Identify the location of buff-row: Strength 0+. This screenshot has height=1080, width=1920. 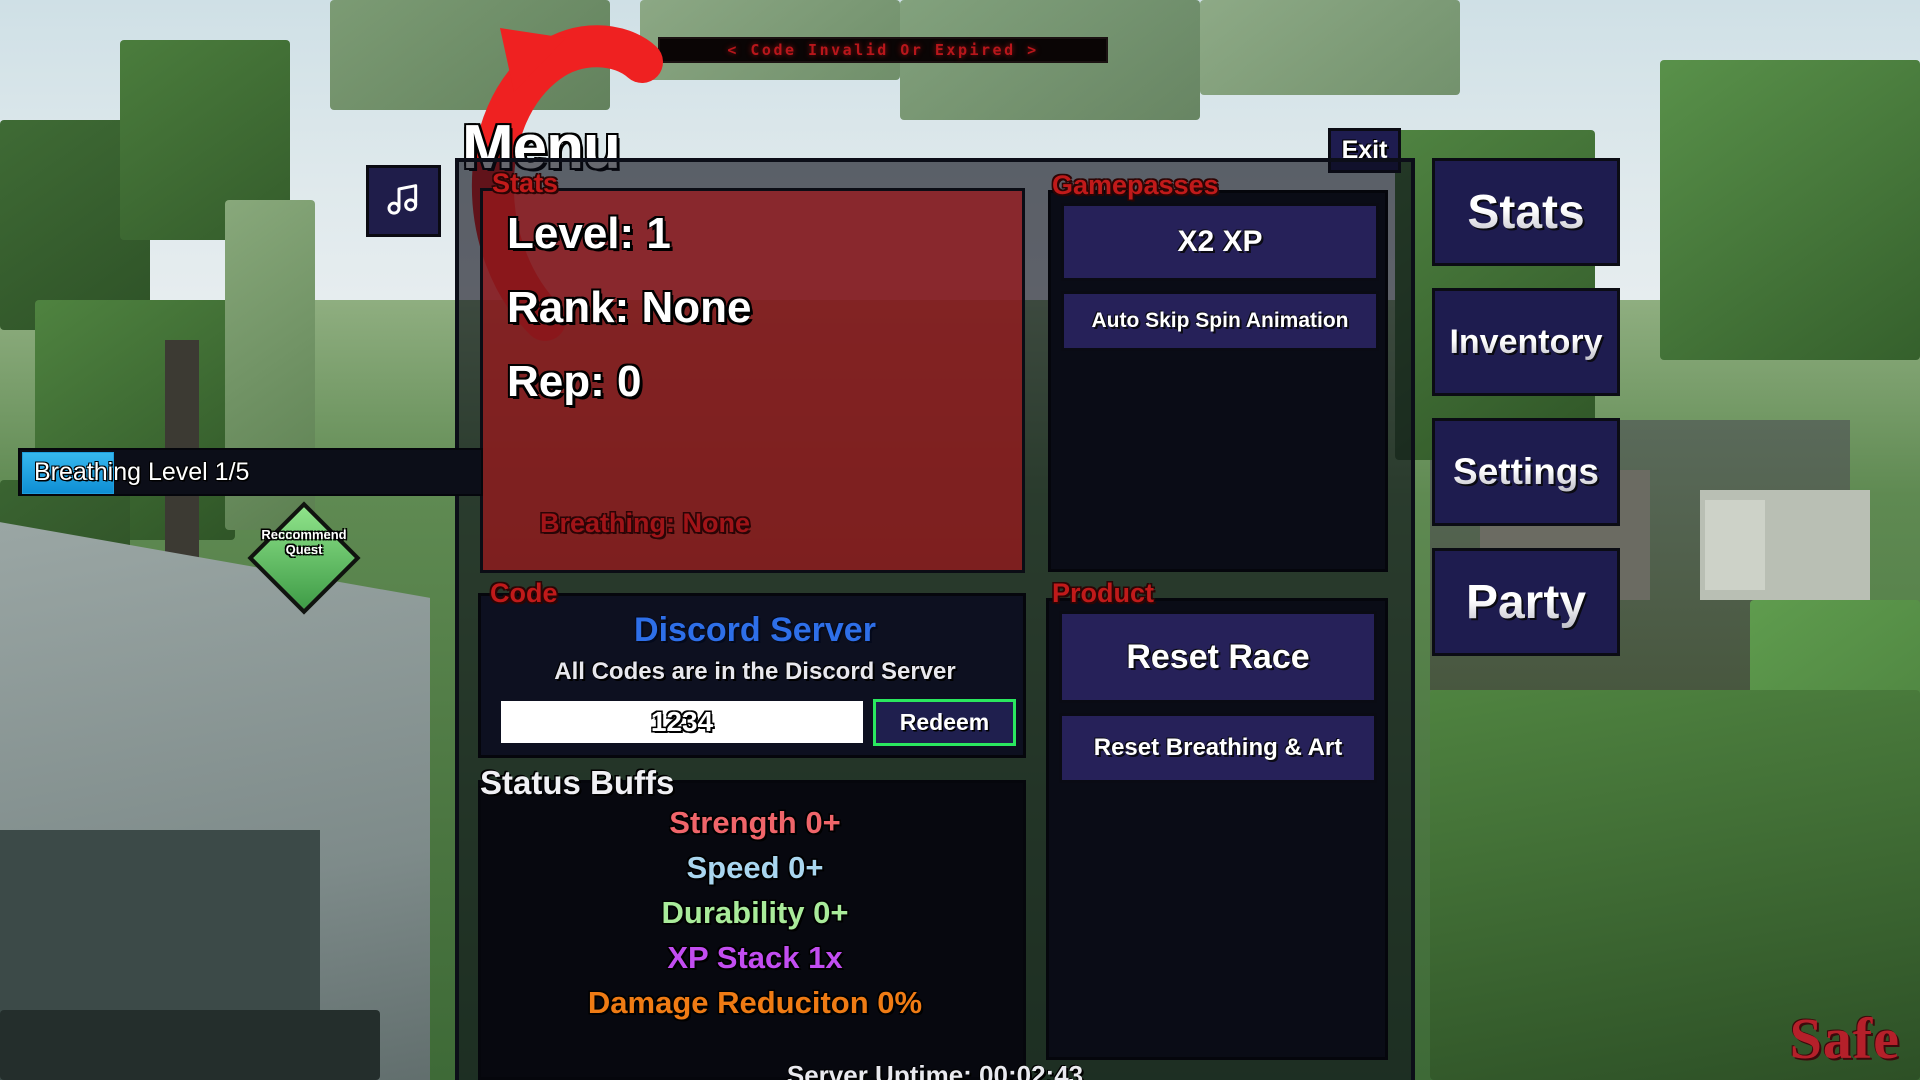
(755, 822).